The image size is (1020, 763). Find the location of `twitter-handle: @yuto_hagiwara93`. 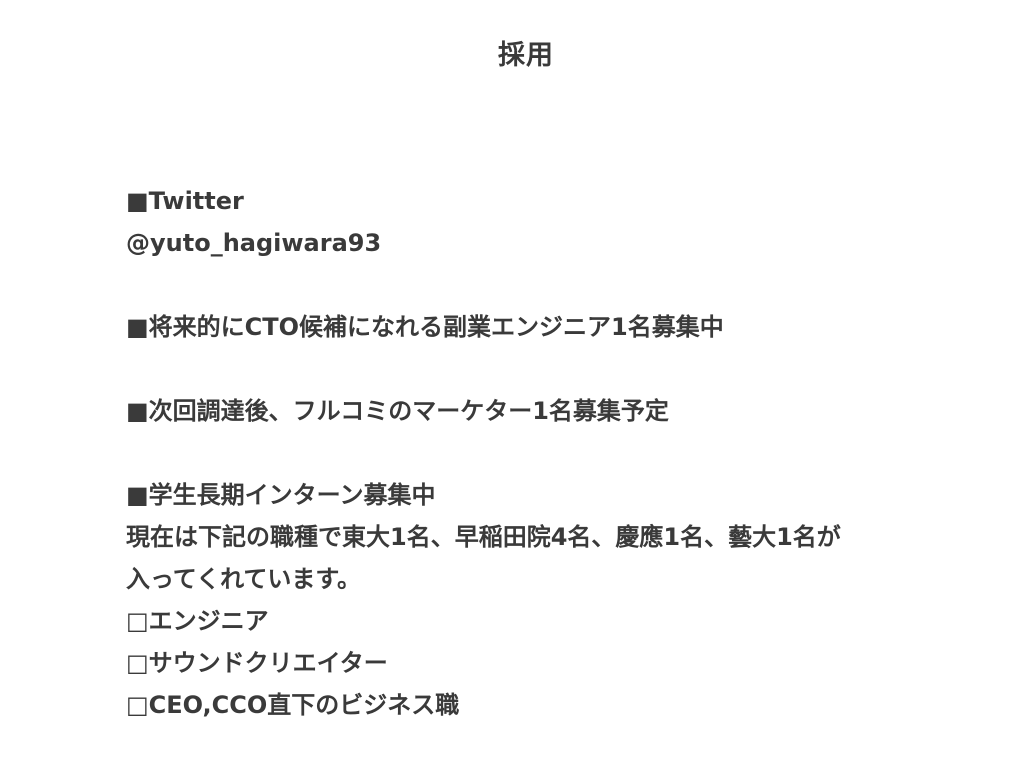

twitter-handle: @yuto_hagiwara93 is located at coordinates (254, 243).